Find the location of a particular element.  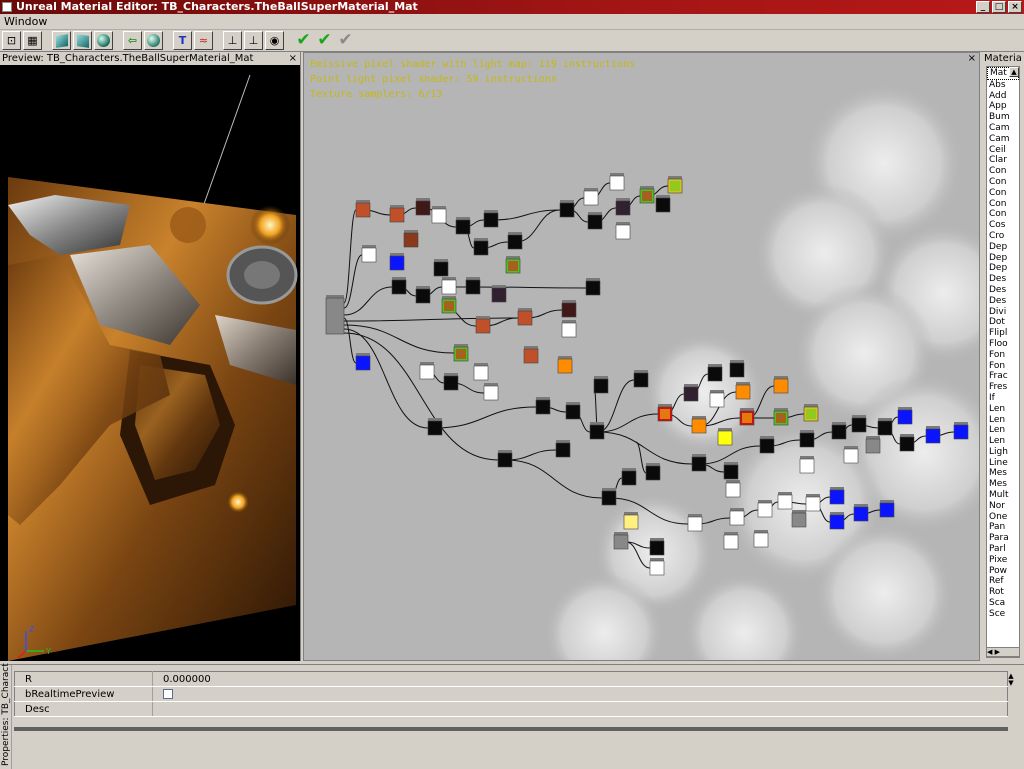

list-item: Abs is located at coordinates (1003, 85).